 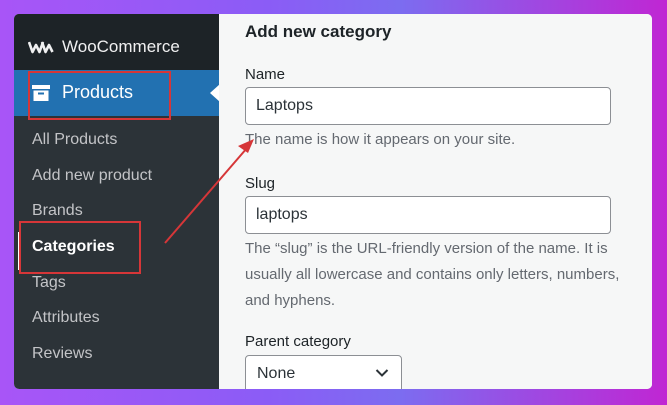 What do you see at coordinates (92, 176) in the screenshot?
I see `submenu-add-new-product: Add new product` at bounding box center [92, 176].